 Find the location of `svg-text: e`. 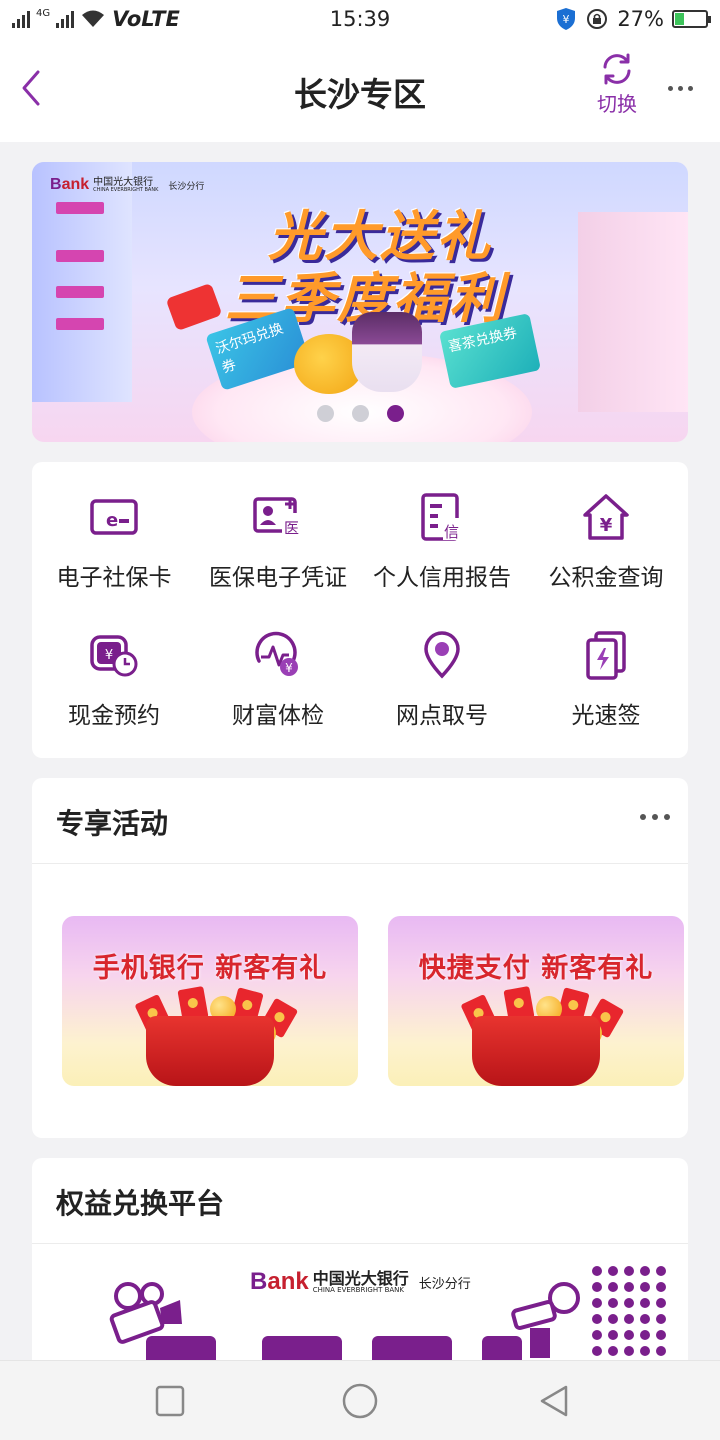

svg-text: e is located at coordinates (112, 520).